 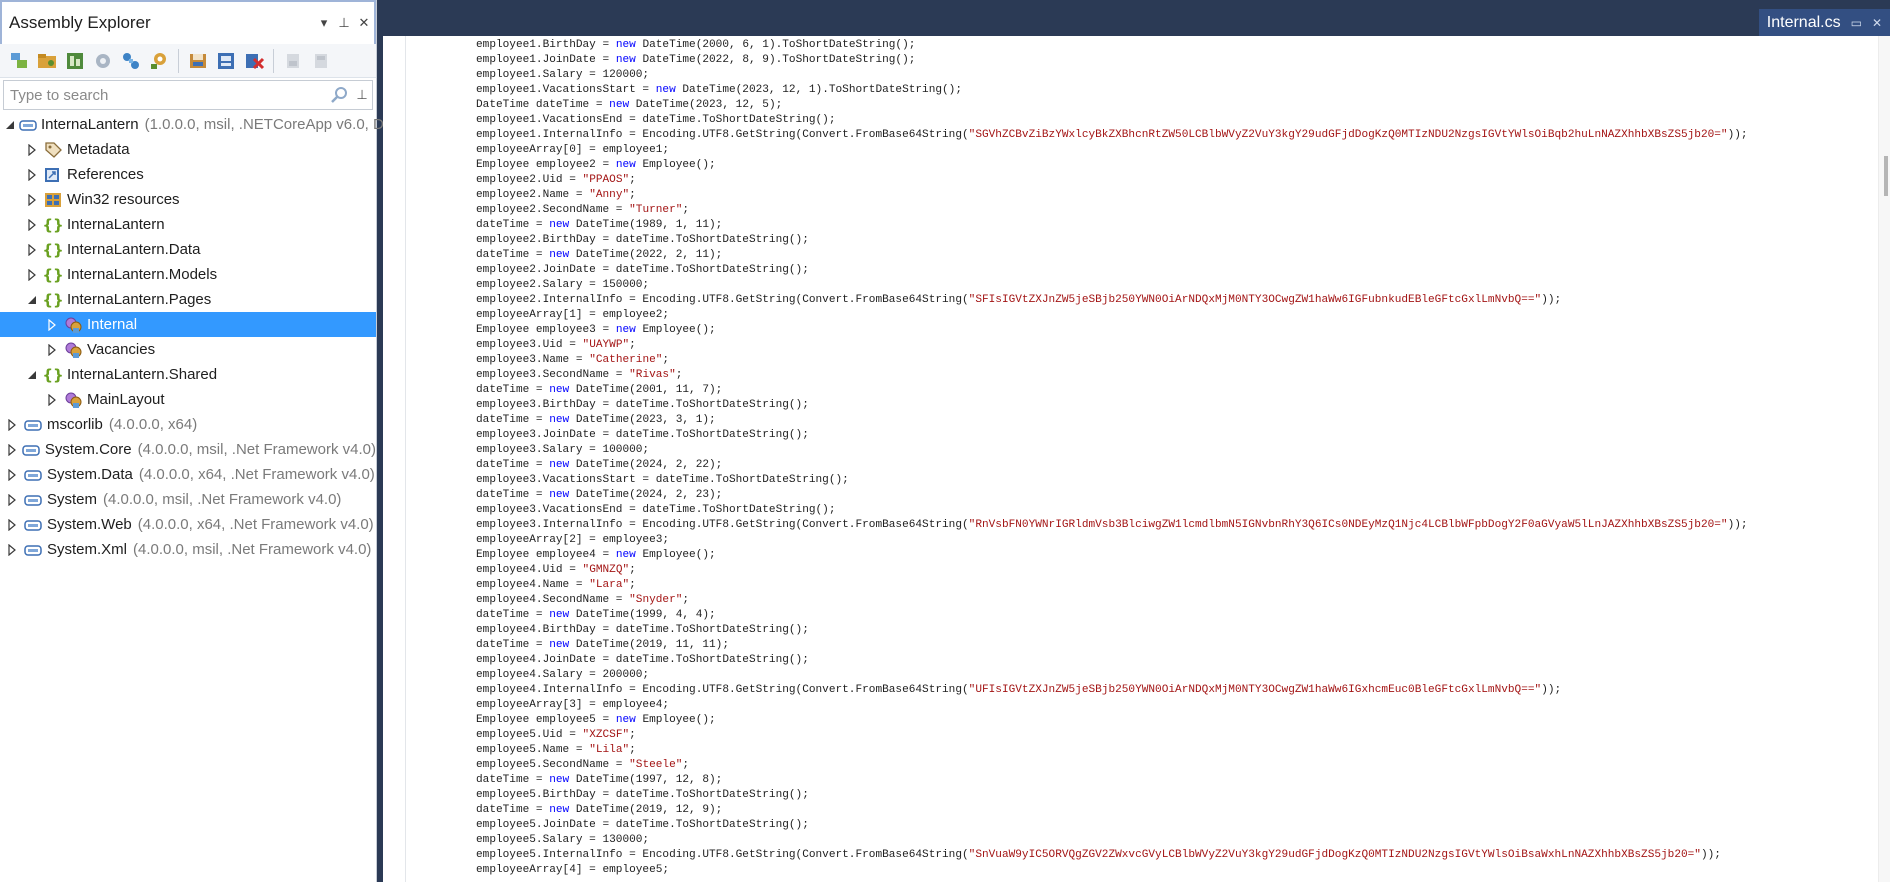 What do you see at coordinates (188, 424) in the screenshot?
I see `tree-node-mscorlib: mscorlib (4.0.0.0, x64)` at bounding box center [188, 424].